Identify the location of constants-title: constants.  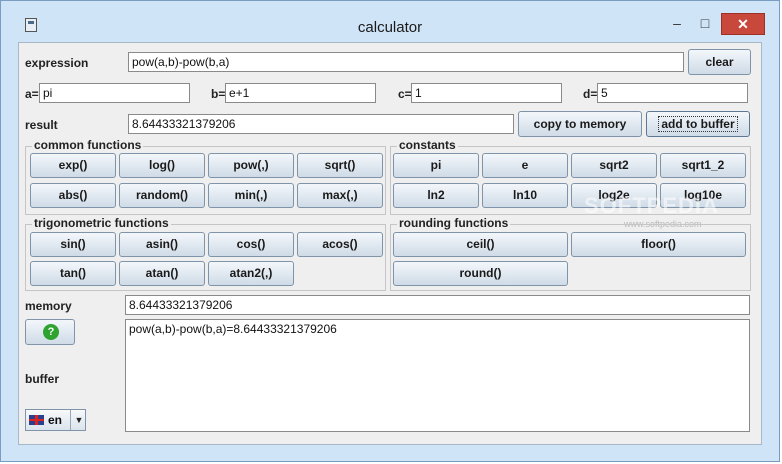
(427, 145).